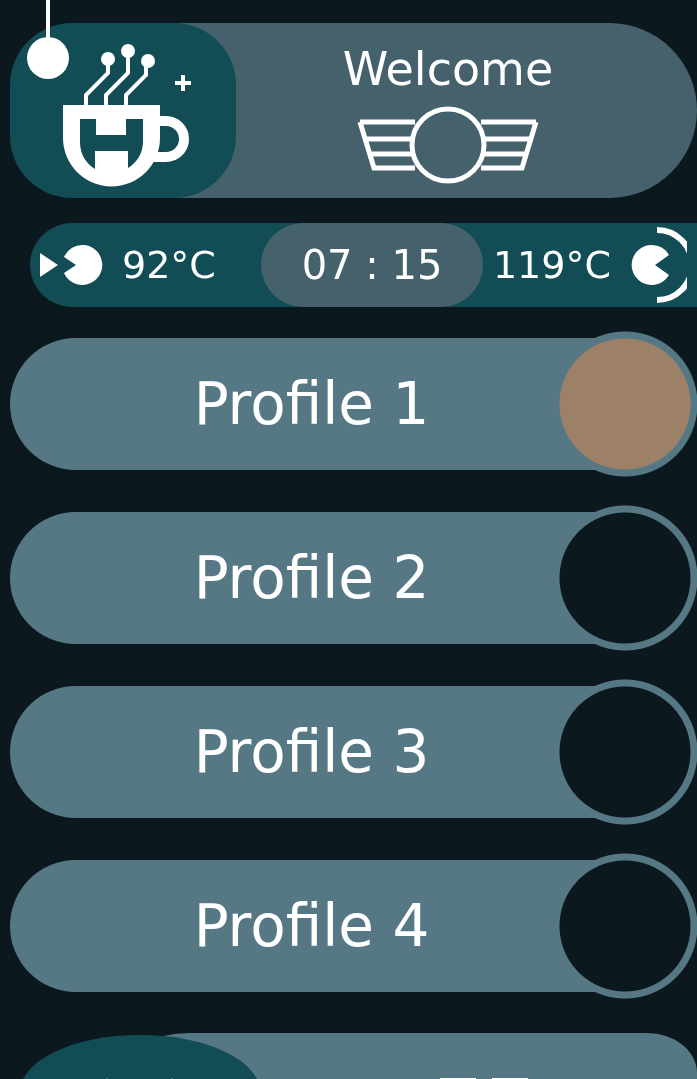  What do you see at coordinates (281, 404) in the screenshot?
I see `profile-button: Profile 1` at bounding box center [281, 404].